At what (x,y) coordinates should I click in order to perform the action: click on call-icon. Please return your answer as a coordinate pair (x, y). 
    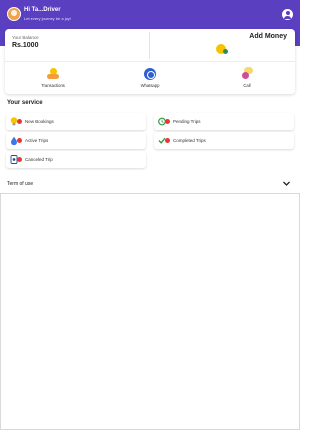
    Looking at the image, I should click on (248, 73).